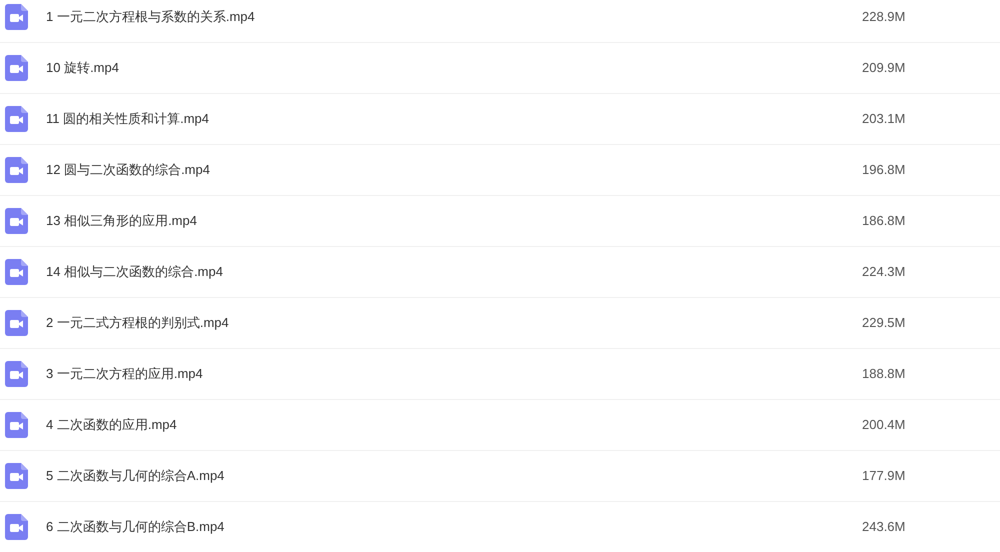 The height and width of the screenshot is (552, 1000). What do you see at coordinates (884, 374) in the screenshot?
I see `file-size: 188.8M` at bounding box center [884, 374].